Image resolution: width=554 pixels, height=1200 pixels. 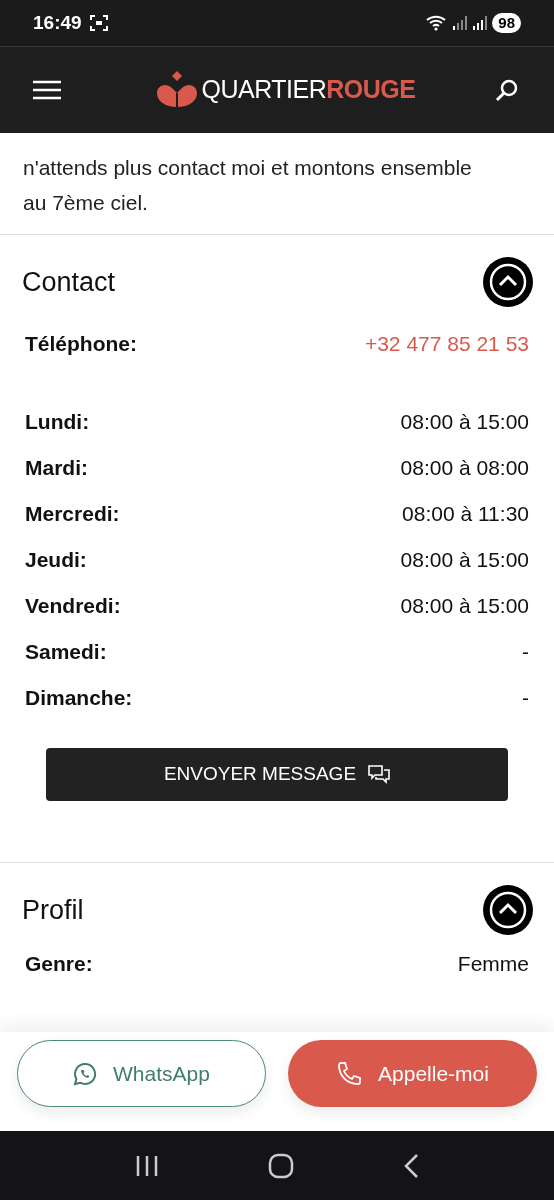 I want to click on recents-icon, so click(x=146, y=1165).